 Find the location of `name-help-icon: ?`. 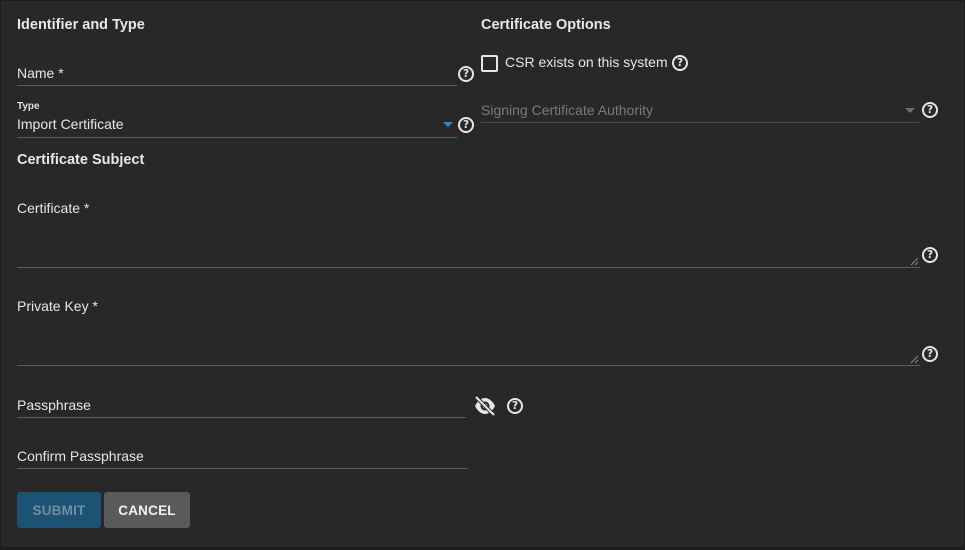

name-help-icon: ? is located at coordinates (466, 74).